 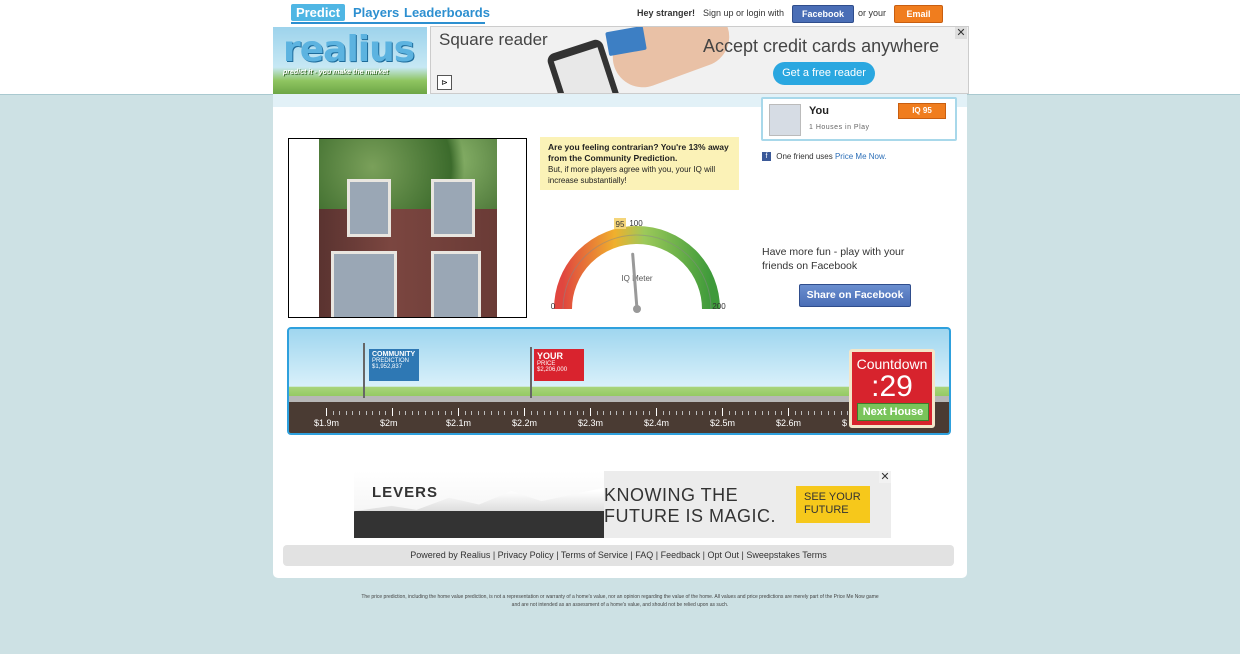 I want to click on iq-badge: IQ 95, so click(x=922, y=111).